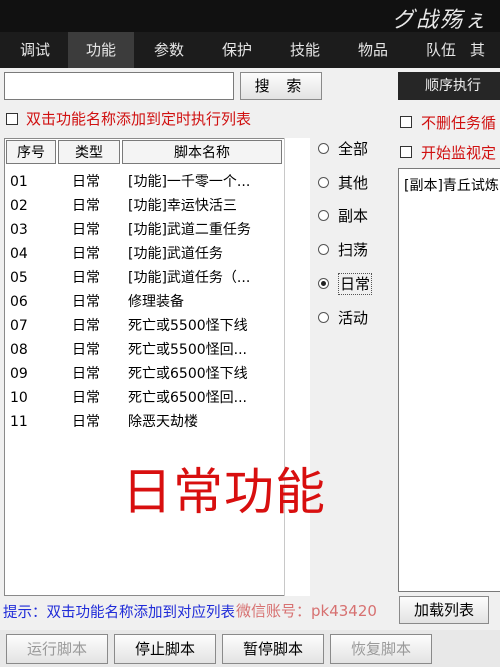  What do you see at coordinates (189, 230) in the screenshot?
I see `row-name: [功能]武道二重任务` at bounding box center [189, 230].